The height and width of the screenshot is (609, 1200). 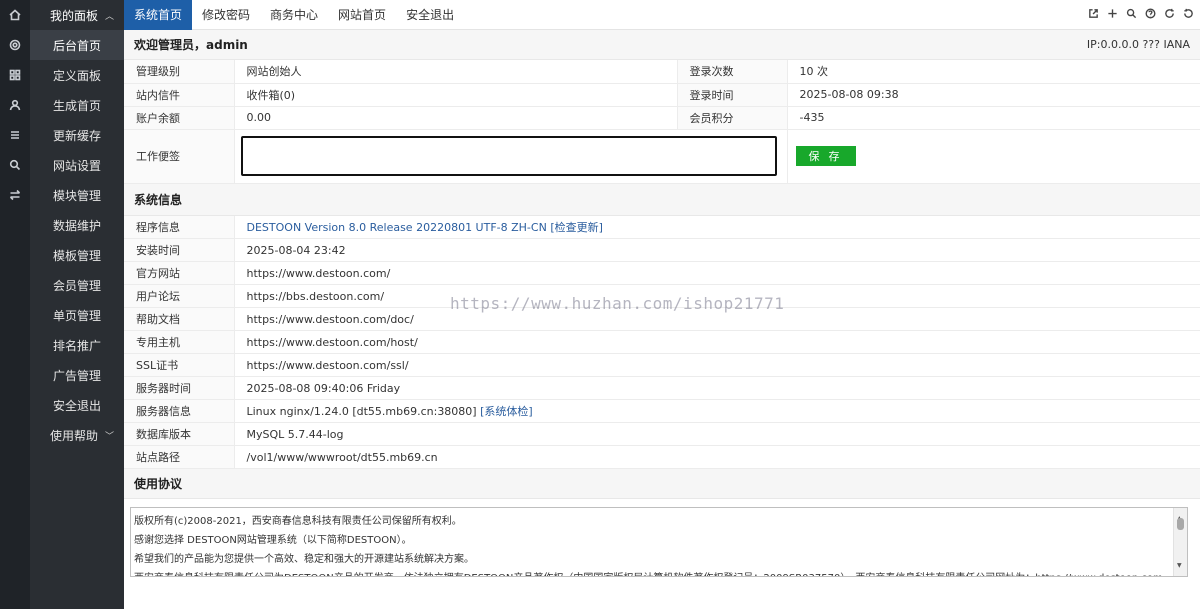 What do you see at coordinates (15, 304) in the screenshot?
I see `icon-rail` at bounding box center [15, 304].